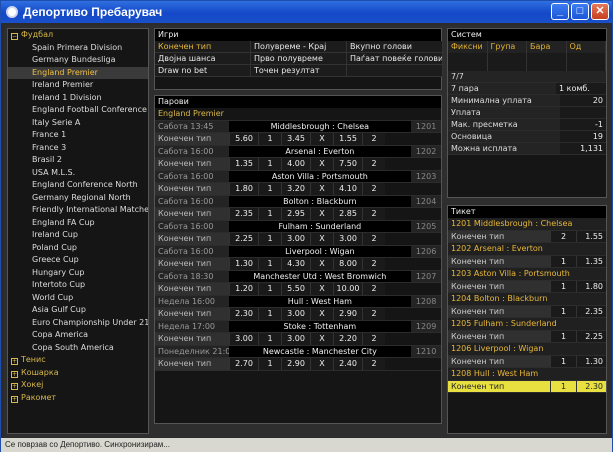  I want to click on odds-value: 4.30, so click(295, 264).